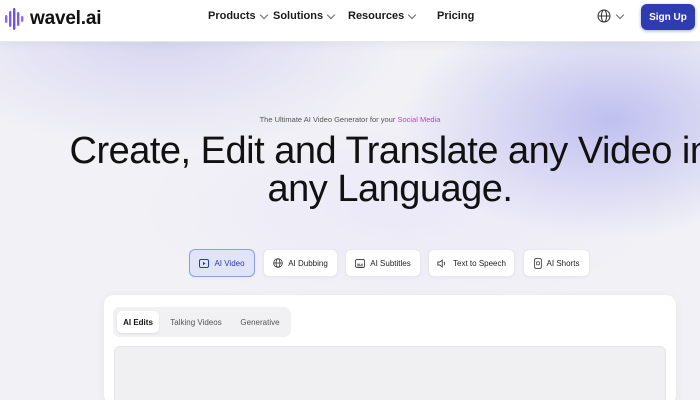 The image size is (700, 400). Describe the element at coordinates (66, 18) in the screenshot. I see `brand-name: wavel.ai` at that location.